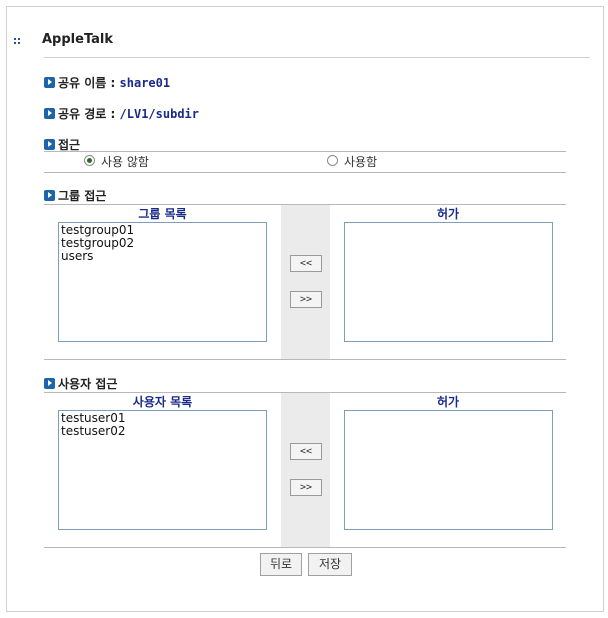  Describe the element at coordinates (448, 214) in the screenshot. I see `group-allowed-title: 허가` at that location.